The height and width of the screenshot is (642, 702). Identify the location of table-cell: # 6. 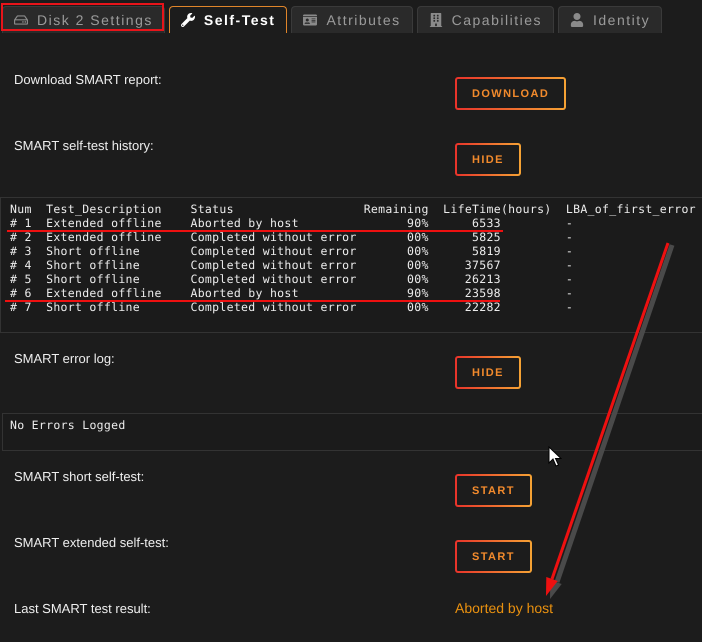
(21, 293).